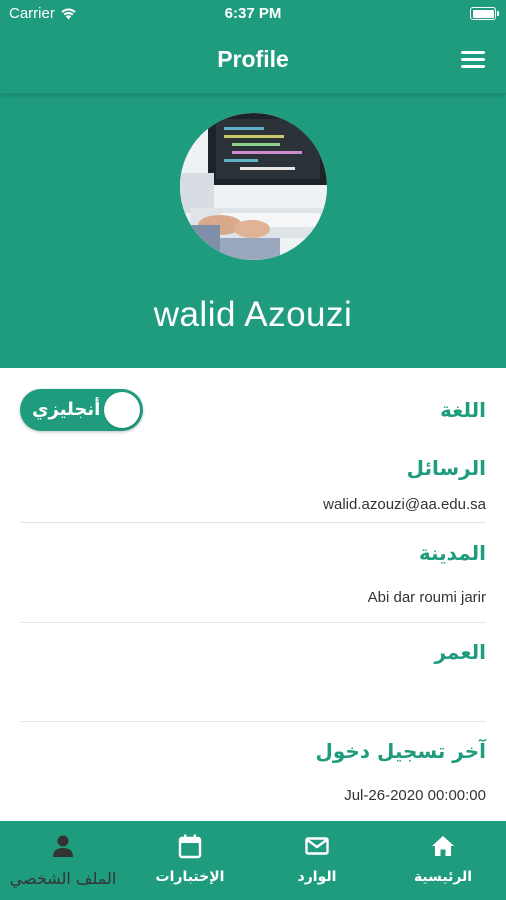 The height and width of the screenshot is (900, 506). What do you see at coordinates (446, 468) in the screenshot?
I see `messages-label: الرسائل` at bounding box center [446, 468].